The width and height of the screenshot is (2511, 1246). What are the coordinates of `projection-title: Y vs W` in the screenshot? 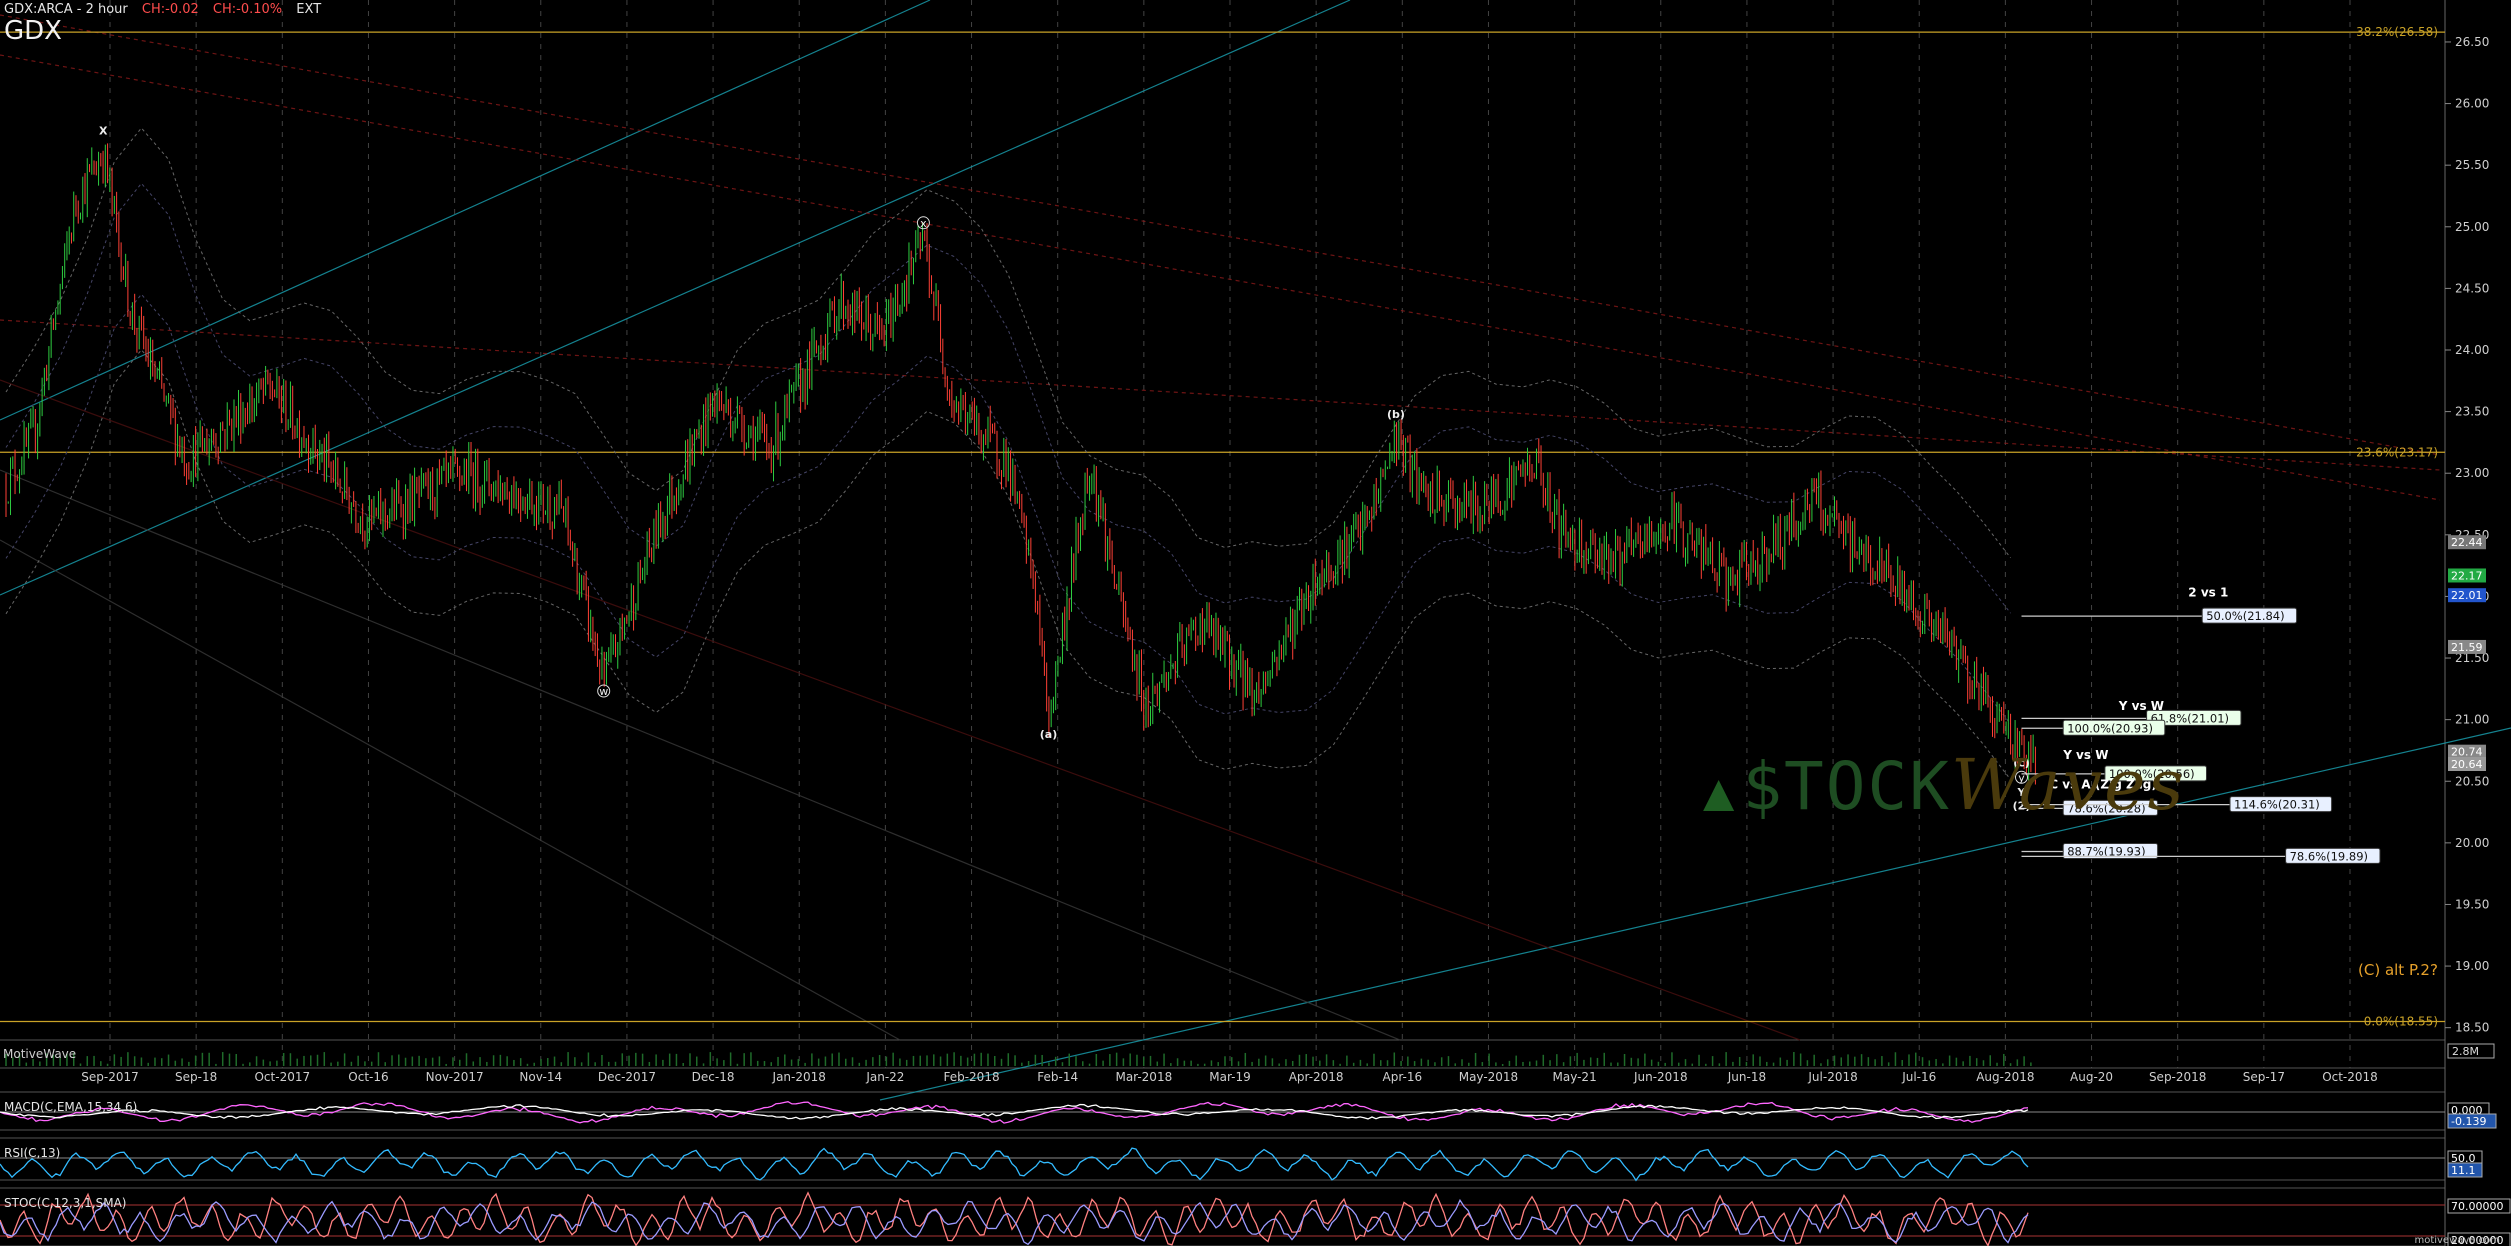 It's located at (2141, 706).